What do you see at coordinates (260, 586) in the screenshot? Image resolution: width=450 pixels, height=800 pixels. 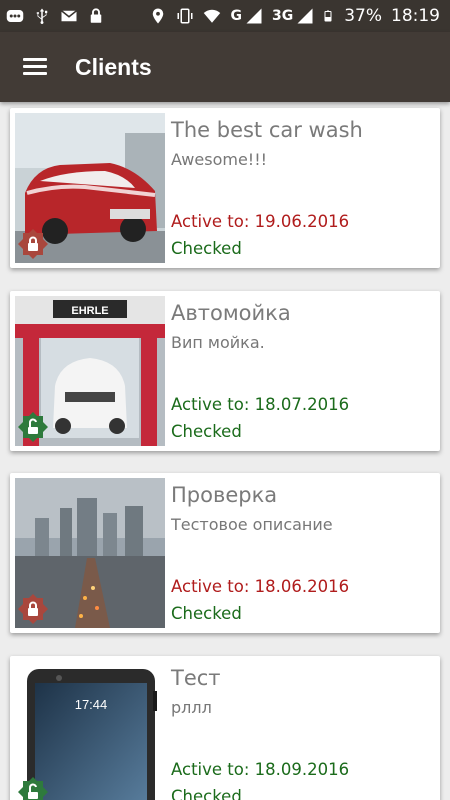 I see `client-active-to: Active to: 18.06.2016` at bounding box center [260, 586].